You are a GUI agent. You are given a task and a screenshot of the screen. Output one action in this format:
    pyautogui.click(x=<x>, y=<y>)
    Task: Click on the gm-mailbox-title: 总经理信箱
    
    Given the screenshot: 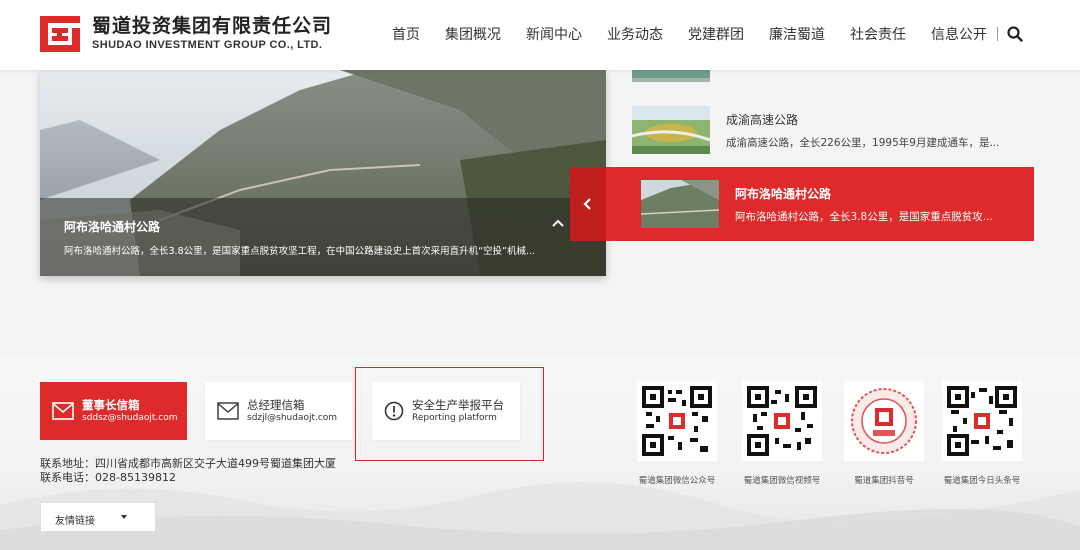 What is the action you would take?
    pyautogui.click(x=276, y=405)
    